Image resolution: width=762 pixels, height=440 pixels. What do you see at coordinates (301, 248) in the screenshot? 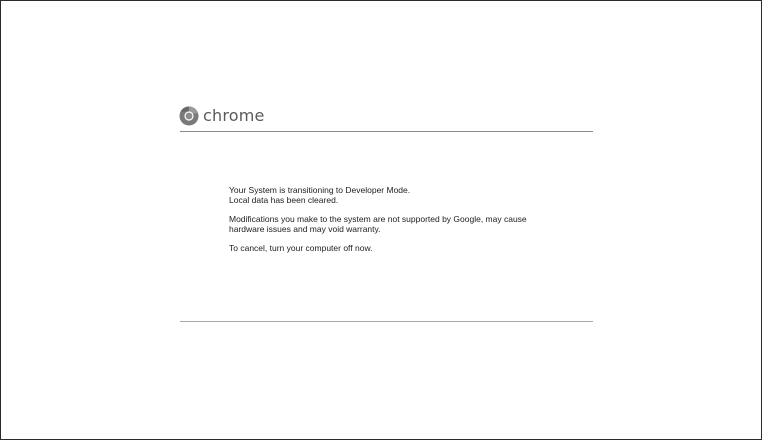
I see `cancel-line: To cancel, turn your computer off now.` at bounding box center [301, 248].